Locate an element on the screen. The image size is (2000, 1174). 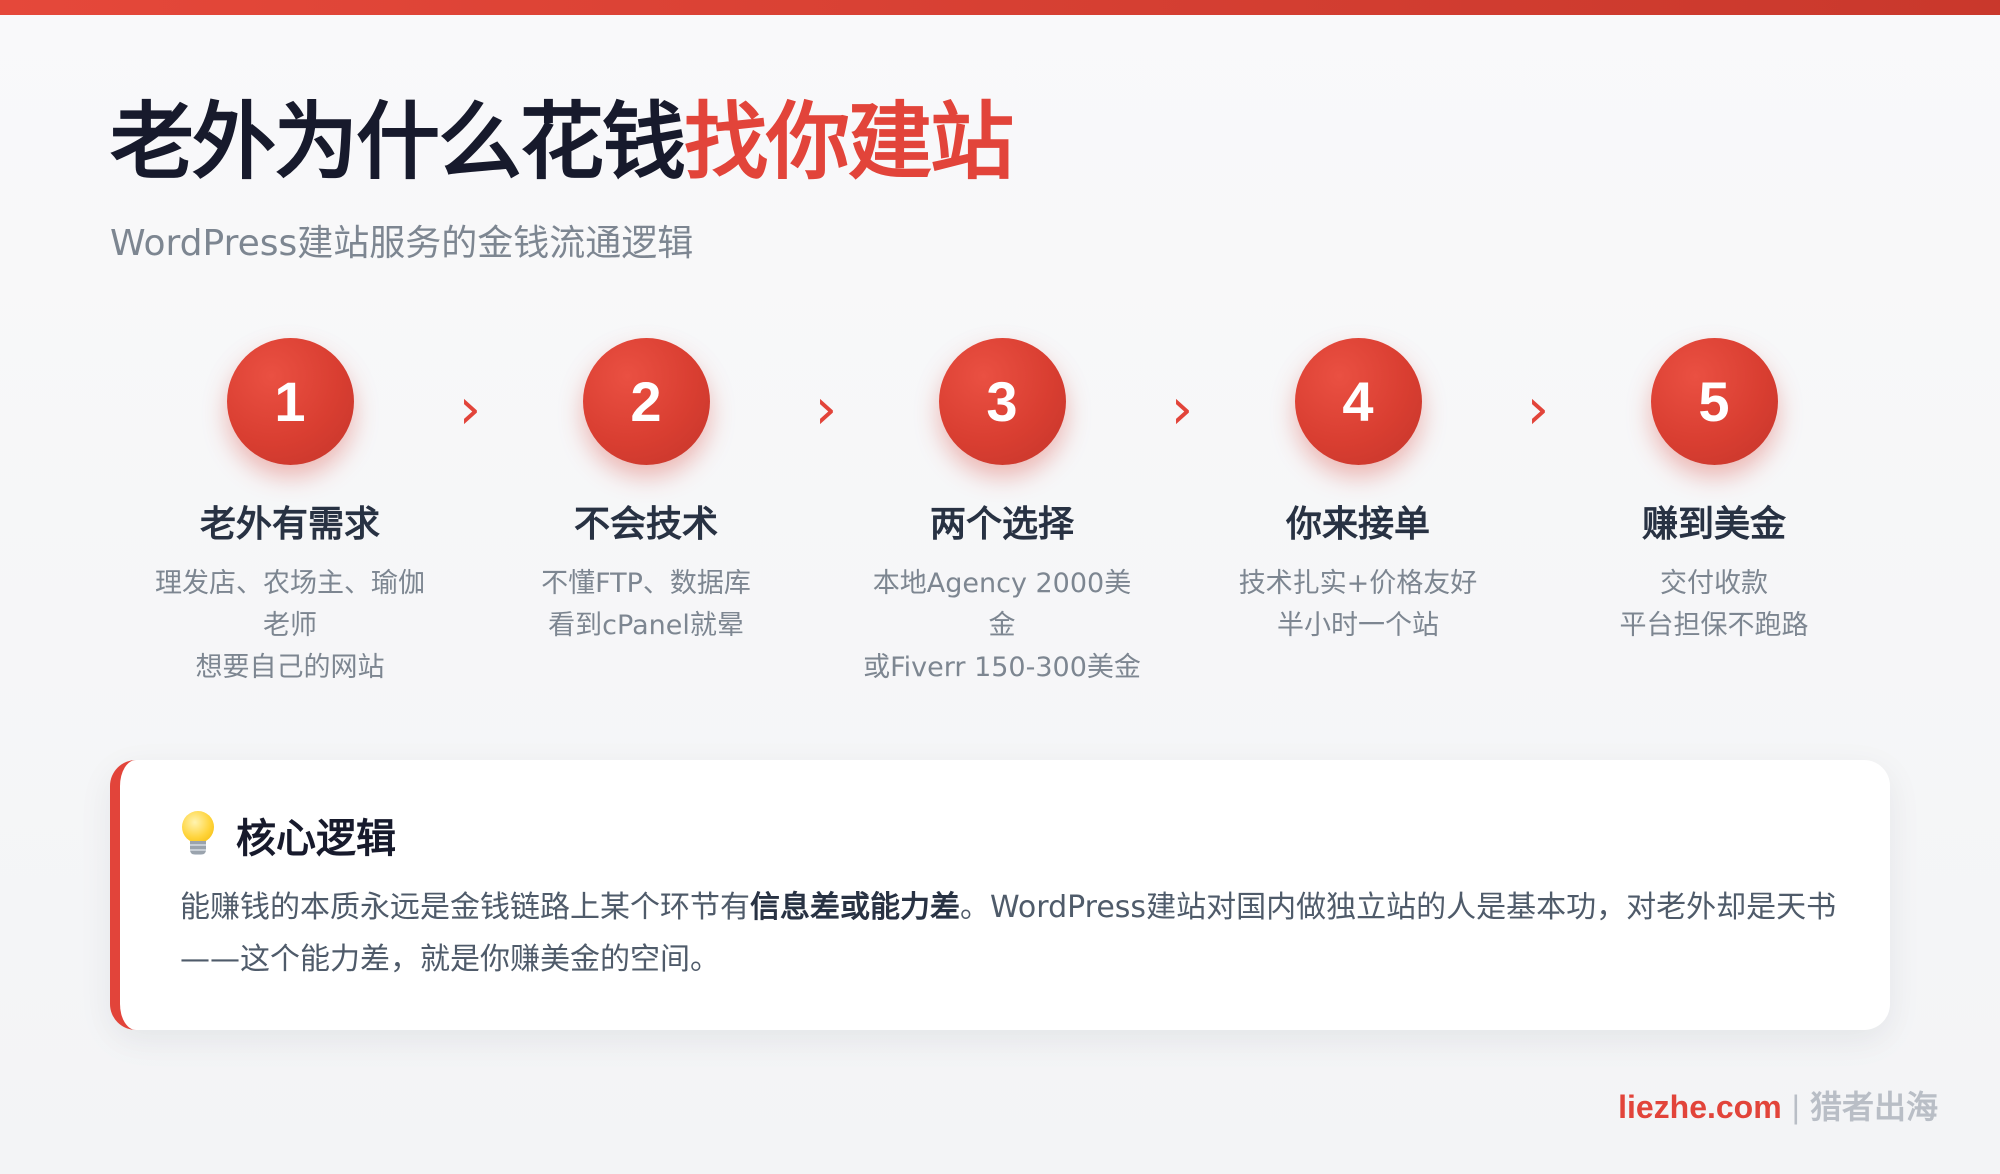
step-title: 赚到美金 is located at coordinates (1713, 524).